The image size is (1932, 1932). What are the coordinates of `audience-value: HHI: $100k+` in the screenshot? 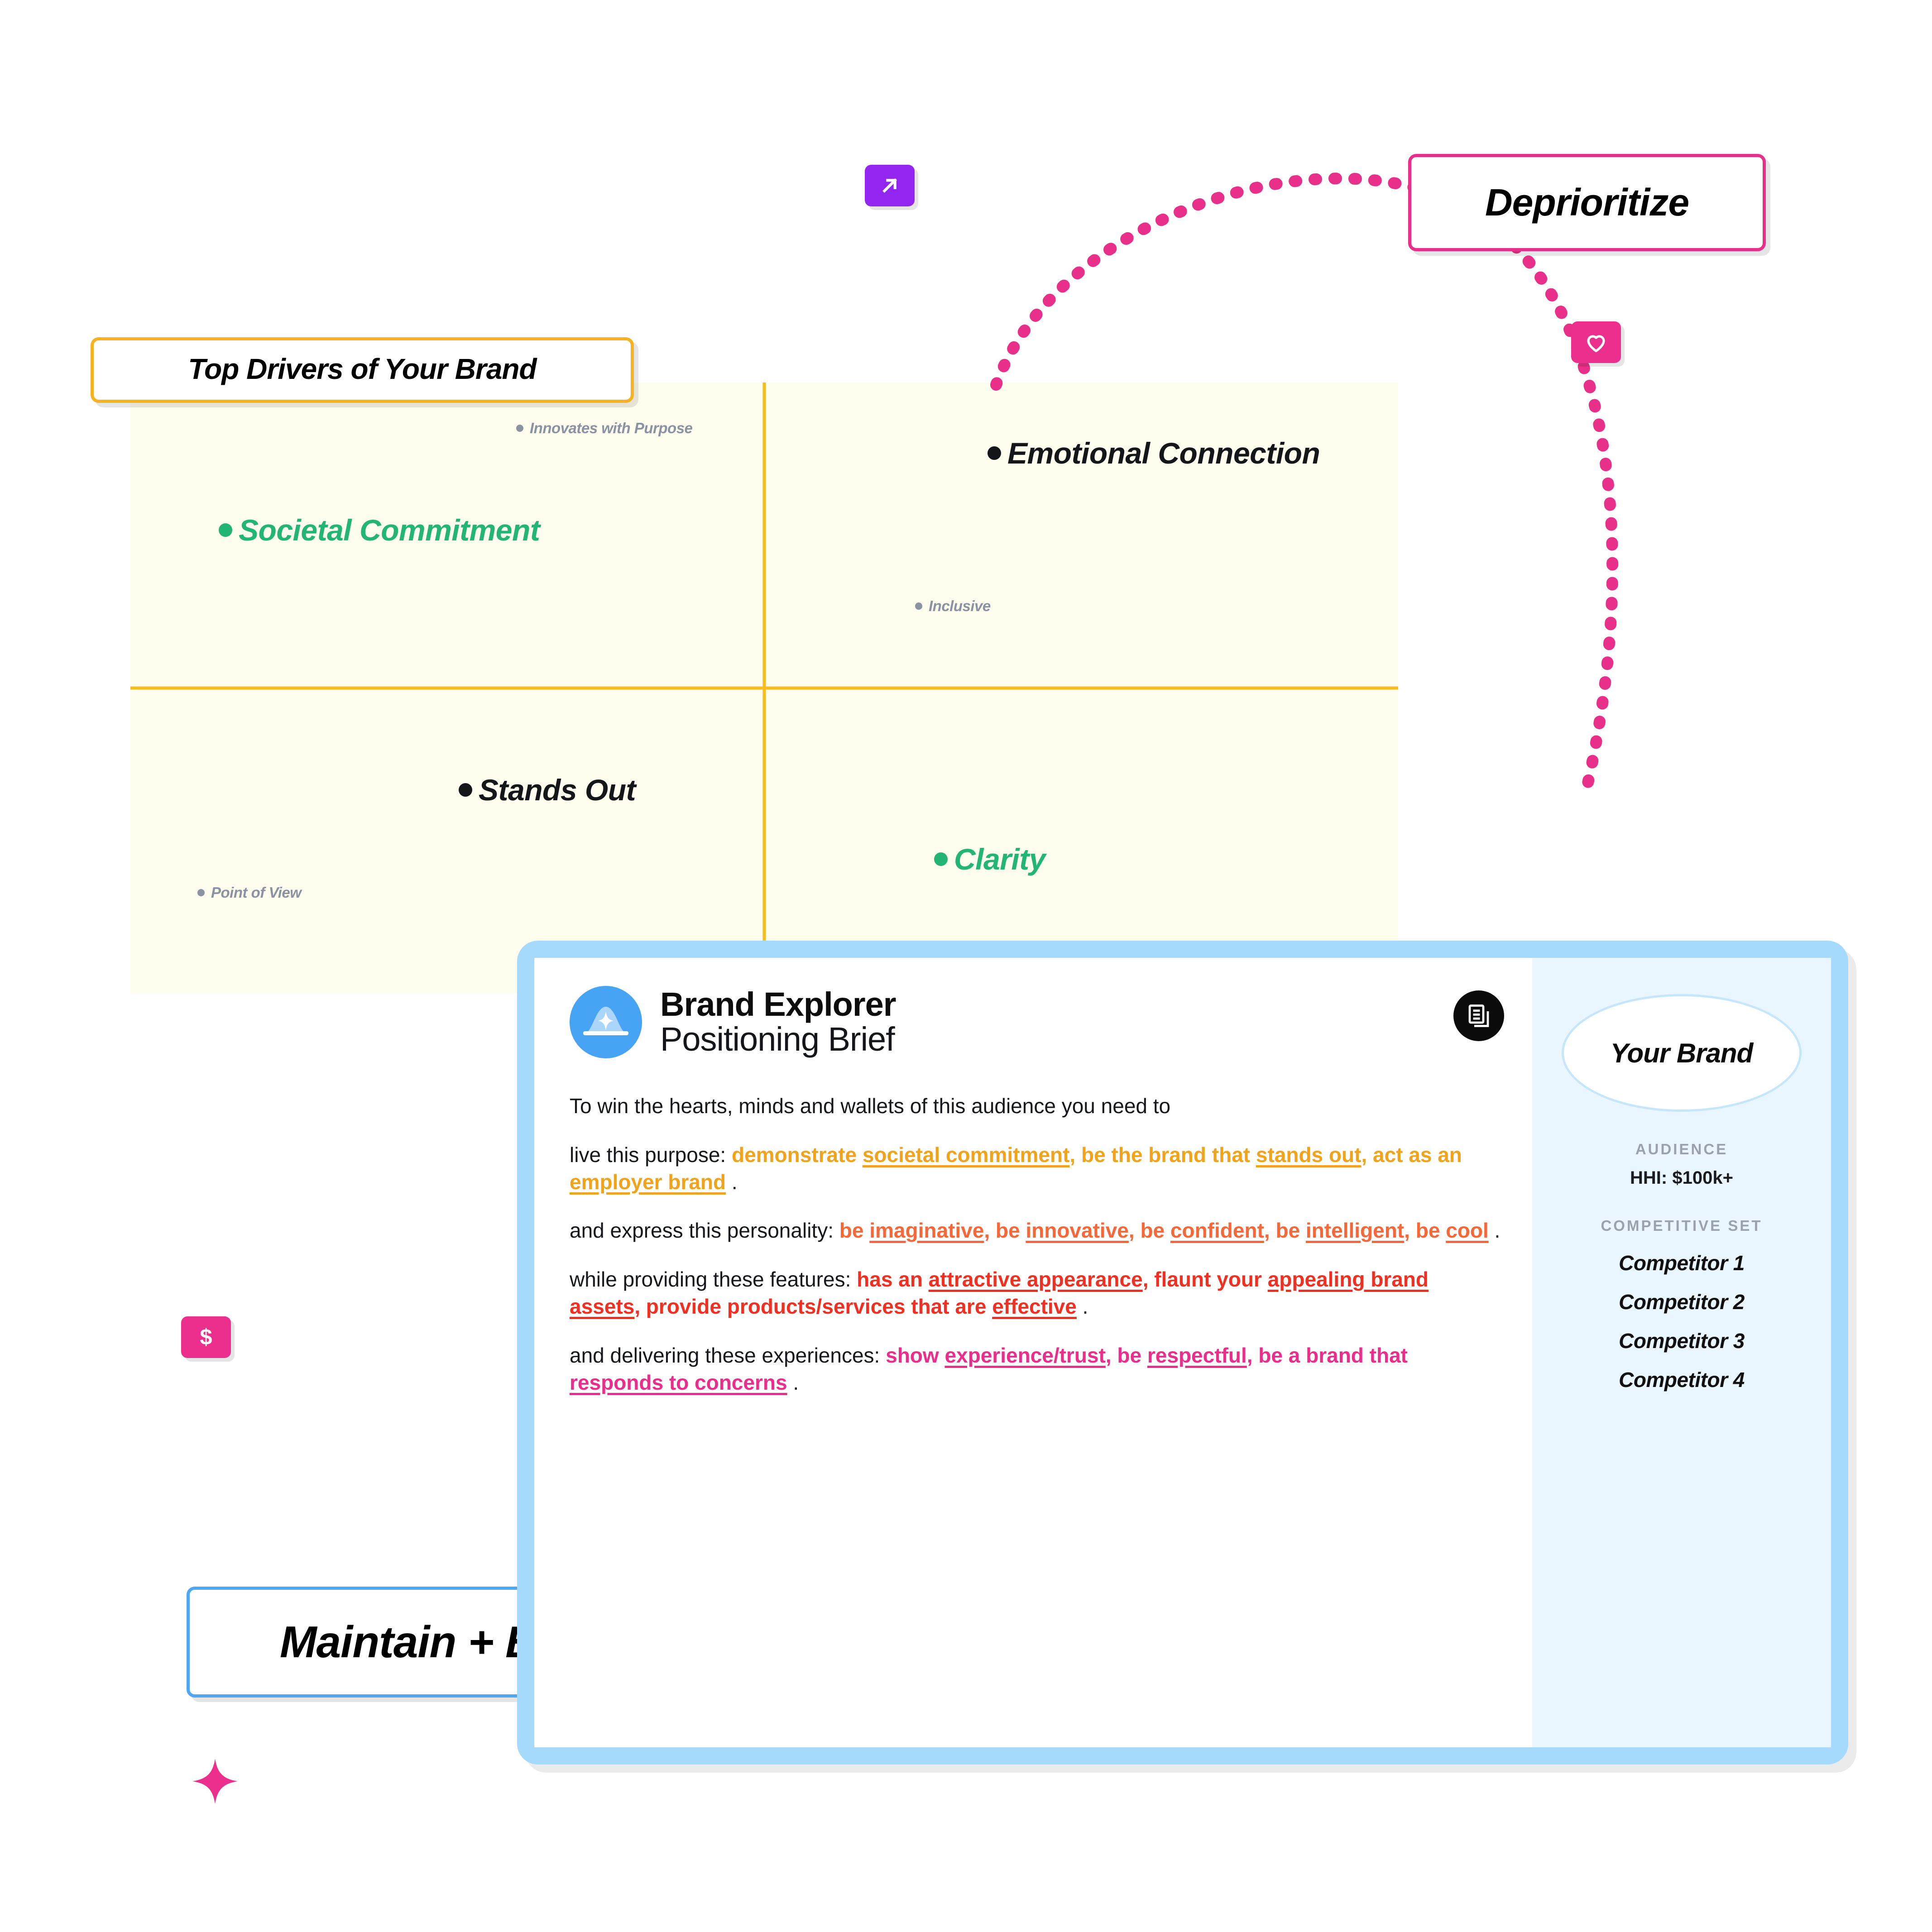 It's located at (1681, 1178).